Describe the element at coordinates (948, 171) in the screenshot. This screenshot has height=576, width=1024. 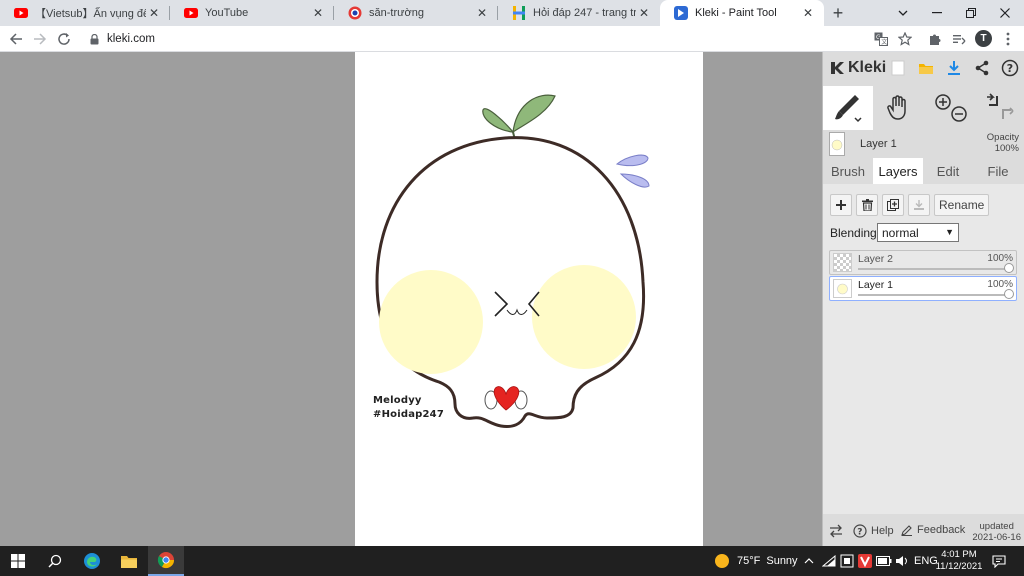
I see `tab-edit: Edit` at that location.